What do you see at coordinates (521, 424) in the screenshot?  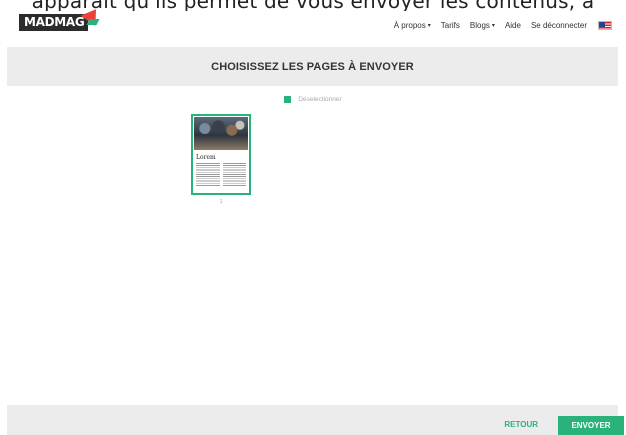 I see `back-button: RETOUR` at bounding box center [521, 424].